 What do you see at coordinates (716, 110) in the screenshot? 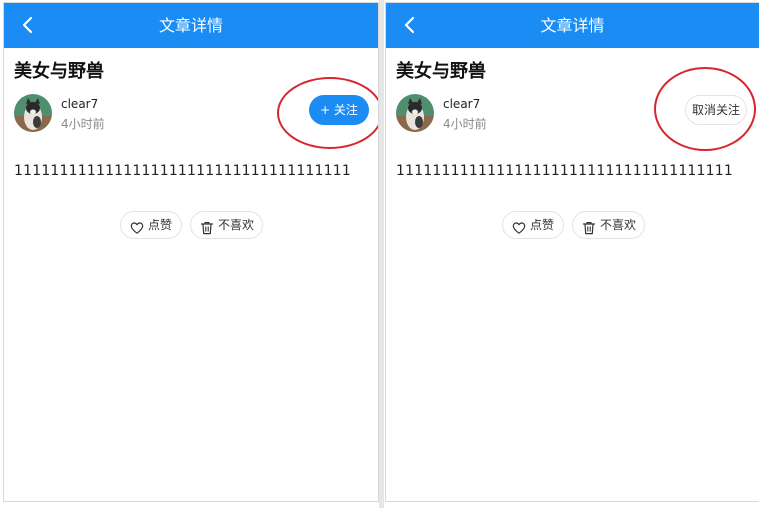
I see `unfollow-button: 取消关注` at bounding box center [716, 110].